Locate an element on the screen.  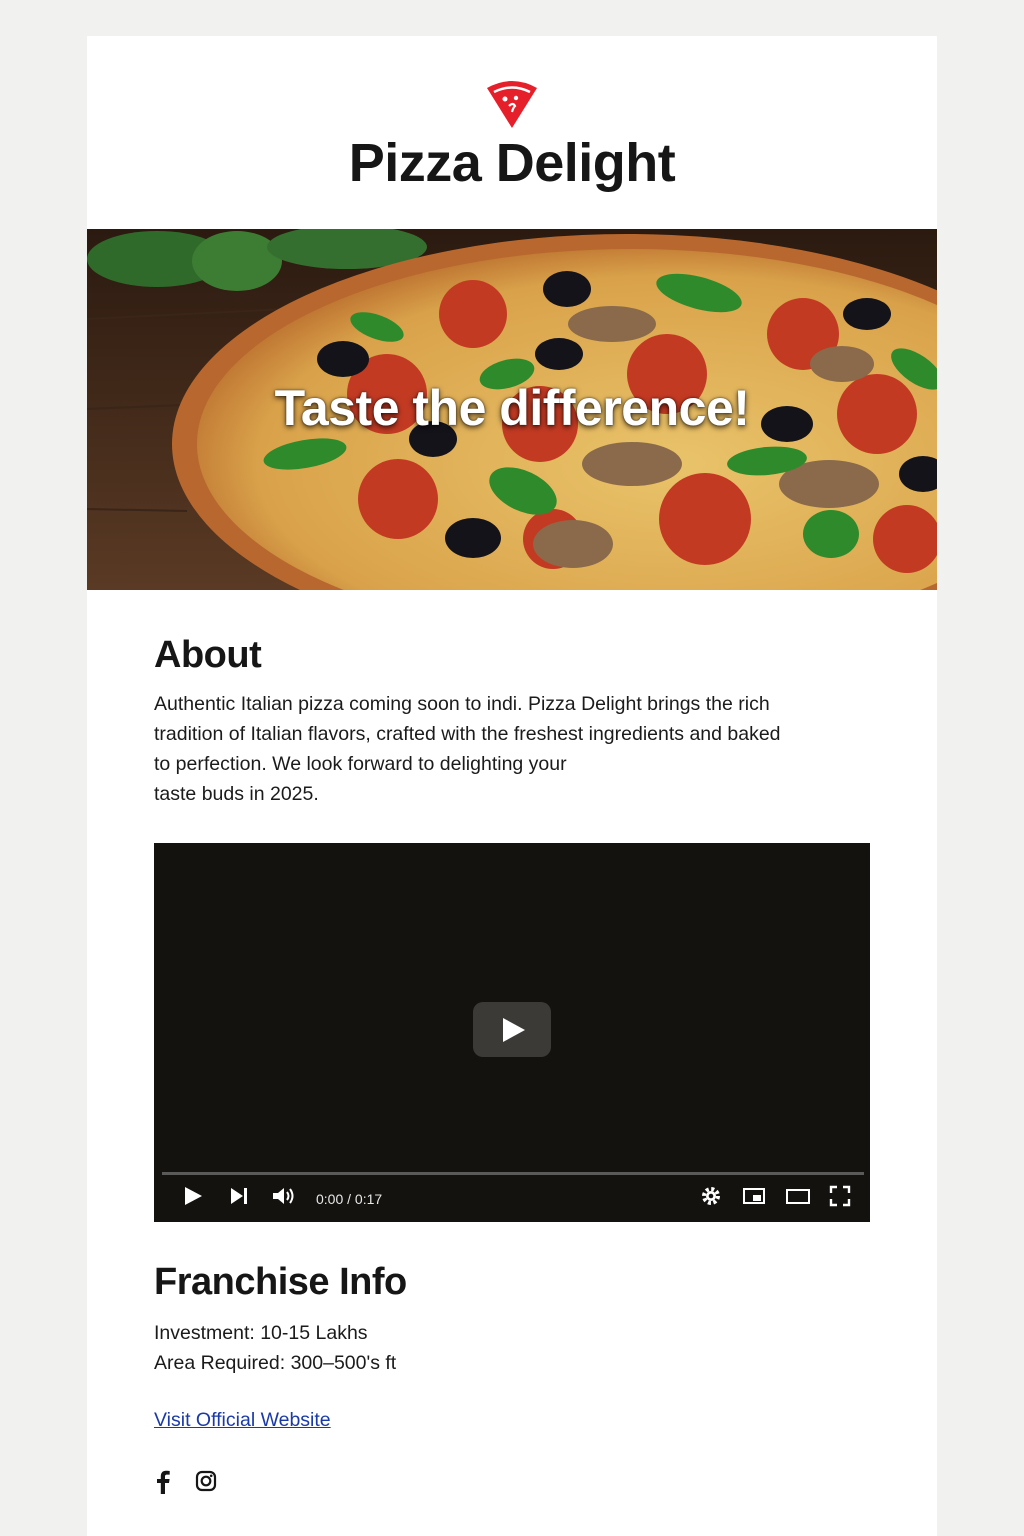
investment-text: Investment: 10-15 Lakhs is located at coordinates (261, 1333).